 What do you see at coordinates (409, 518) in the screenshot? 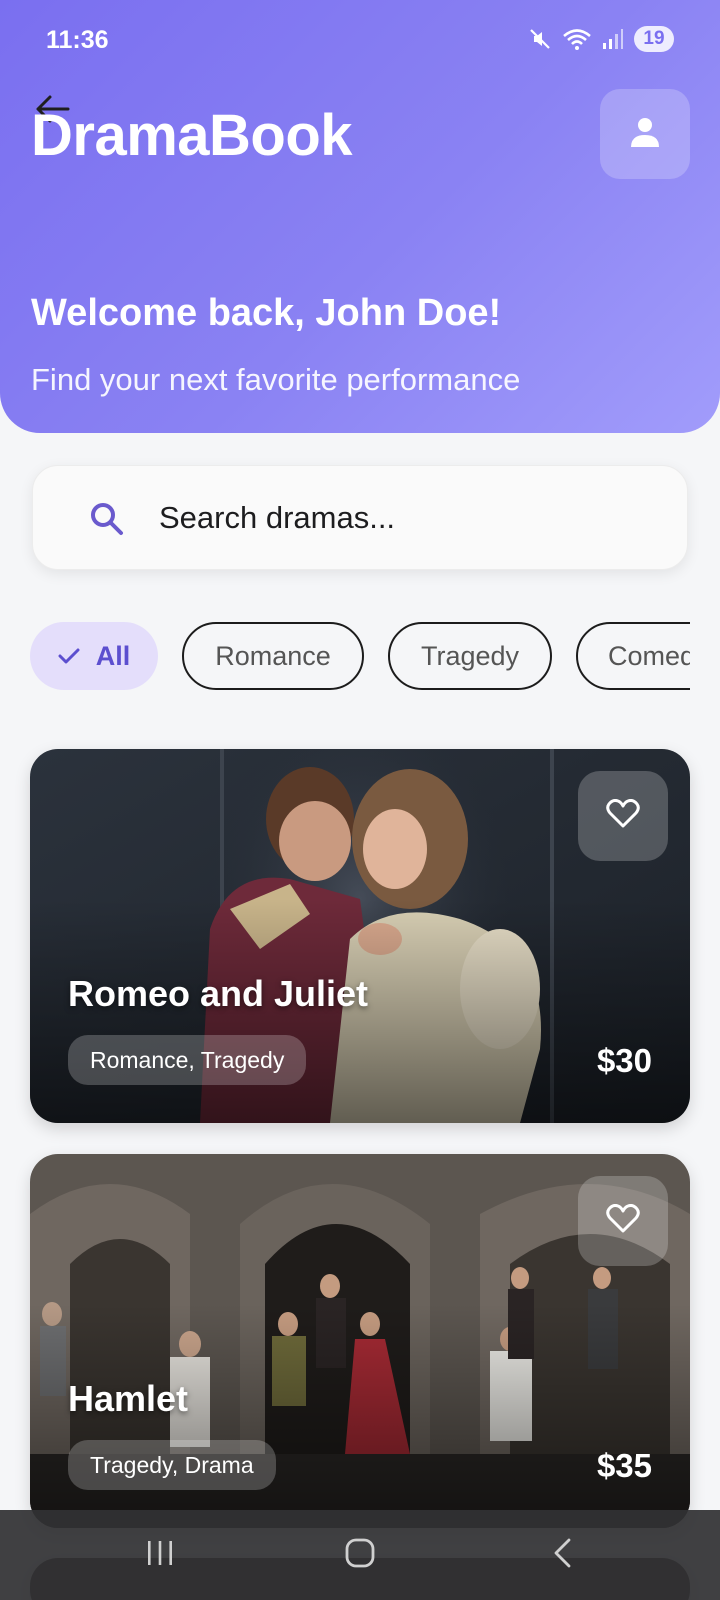
I see `search-input` at bounding box center [409, 518].